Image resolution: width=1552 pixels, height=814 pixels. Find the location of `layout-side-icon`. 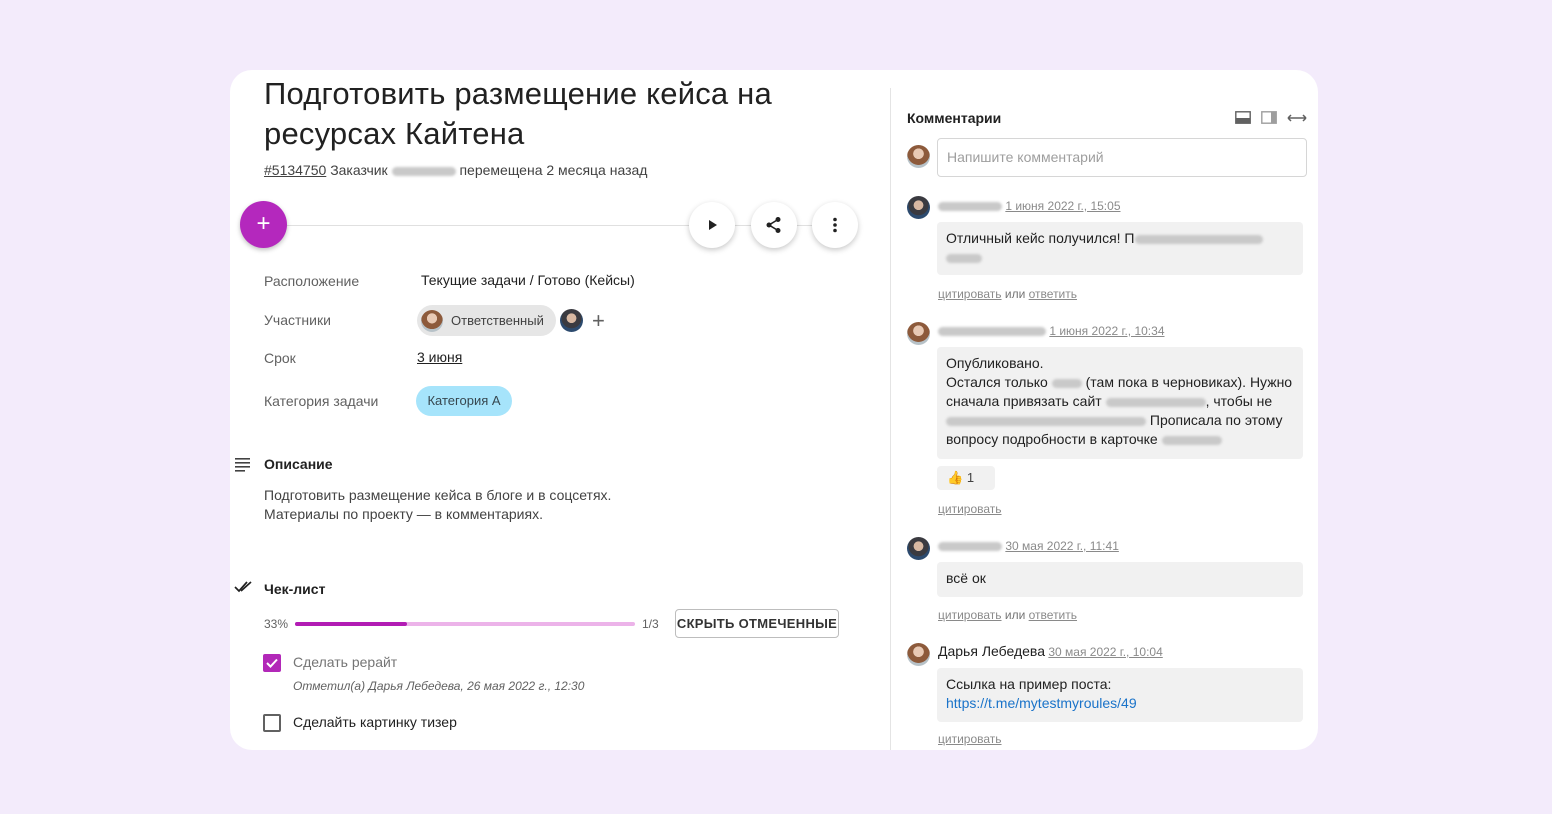

layout-side-icon is located at coordinates (1269, 117).